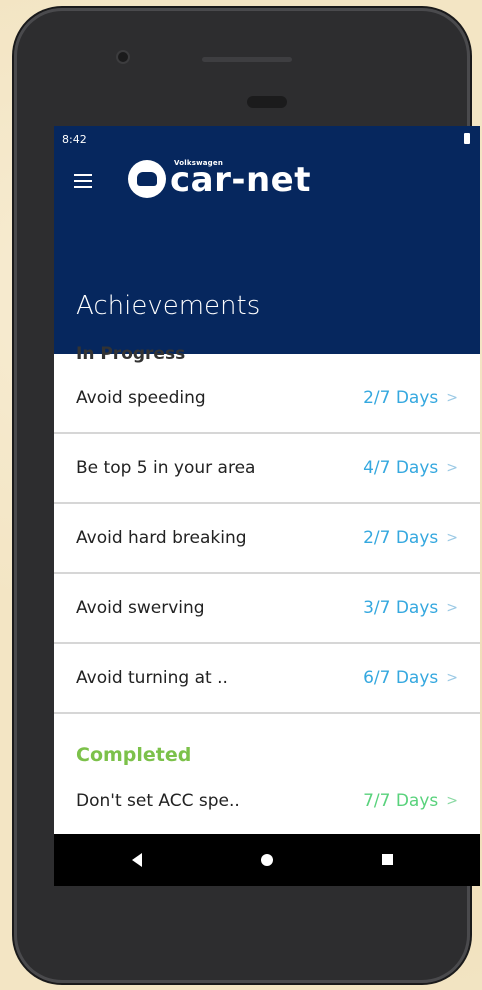 The width and height of the screenshot is (482, 990). Describe the element at coordinates (161, 538) in the screenshot. I see `list-item-label: Avoid hard breaking` at that location.